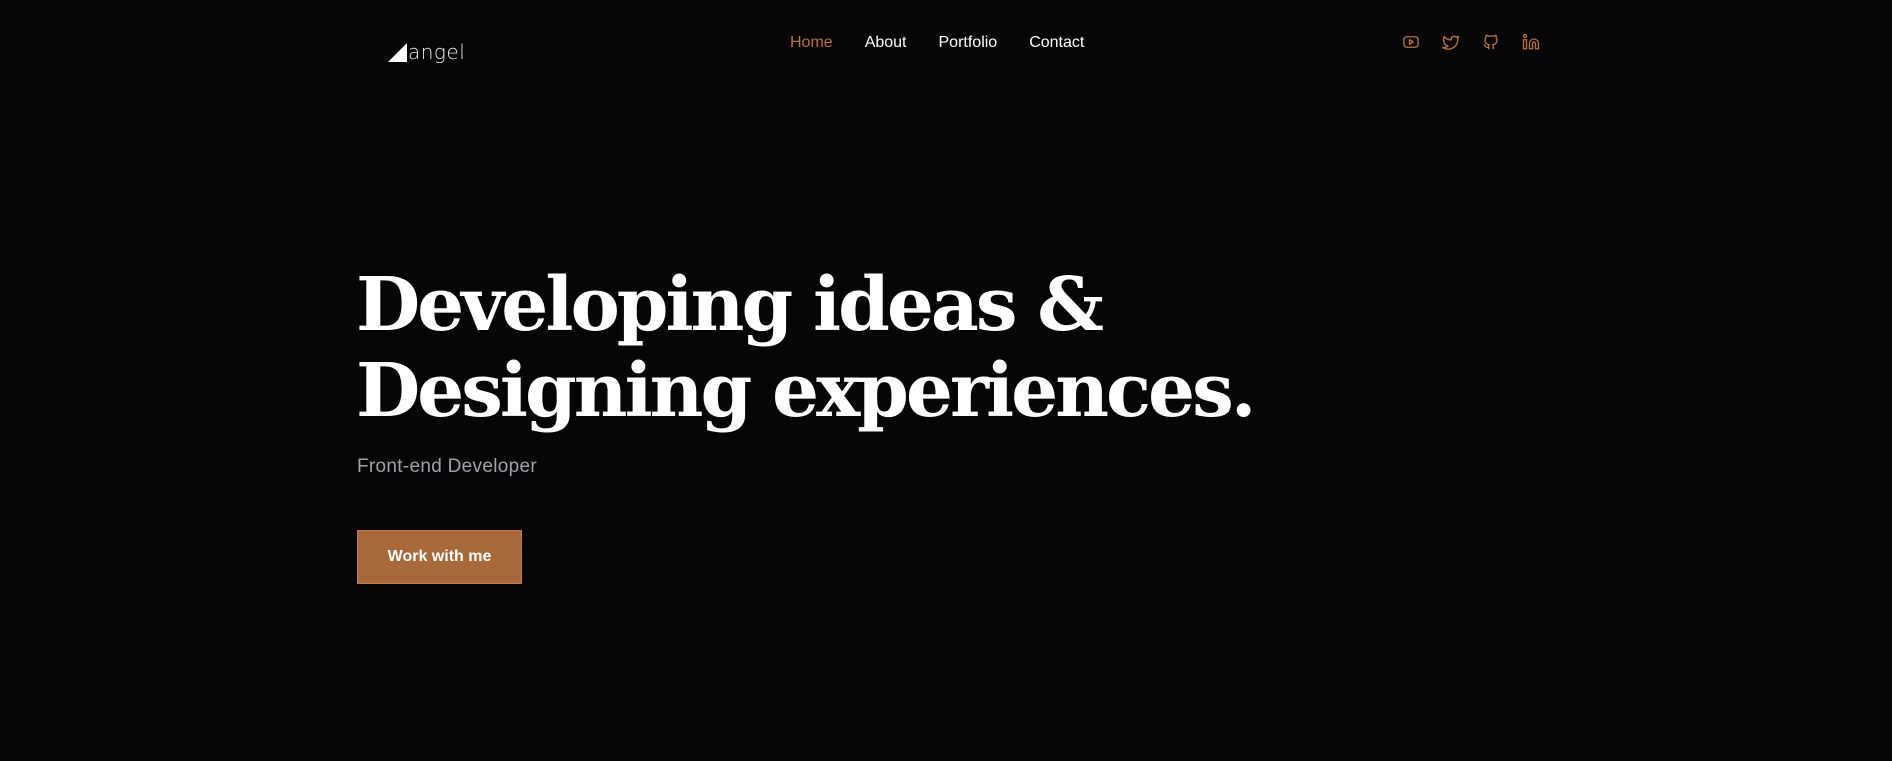  I want to click on nav-item-contact: Contact, so click(1056, 43).